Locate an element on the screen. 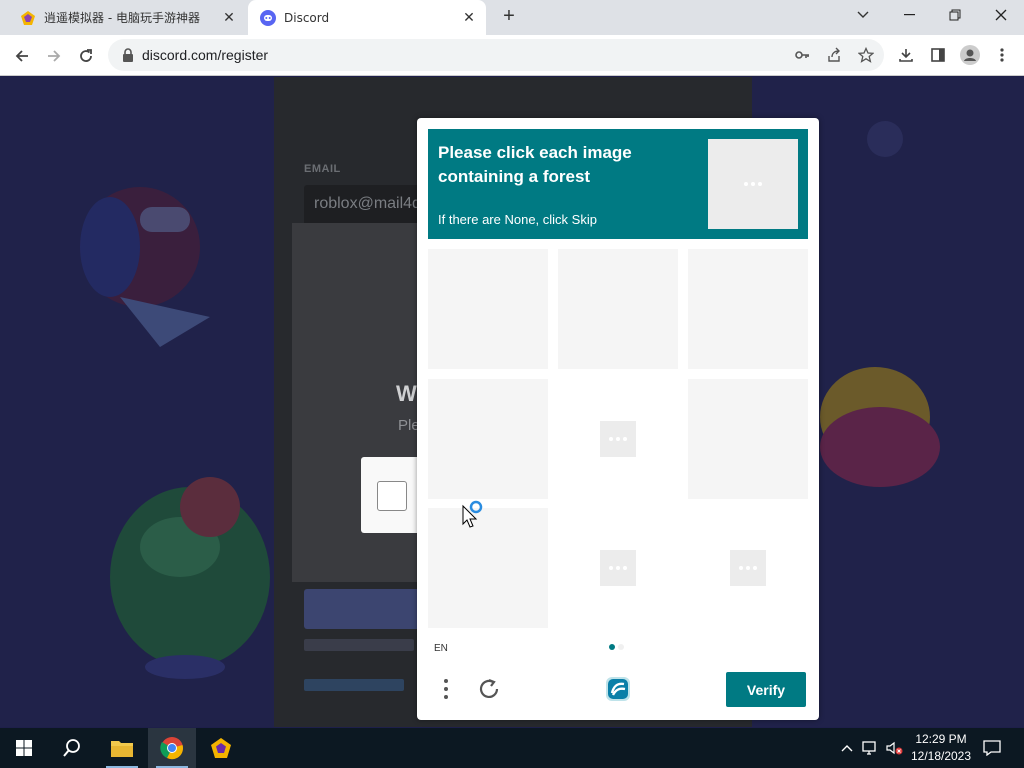 This screenshot has width=1024, height=768. close-window-button is located at coordinates (1001, 15).